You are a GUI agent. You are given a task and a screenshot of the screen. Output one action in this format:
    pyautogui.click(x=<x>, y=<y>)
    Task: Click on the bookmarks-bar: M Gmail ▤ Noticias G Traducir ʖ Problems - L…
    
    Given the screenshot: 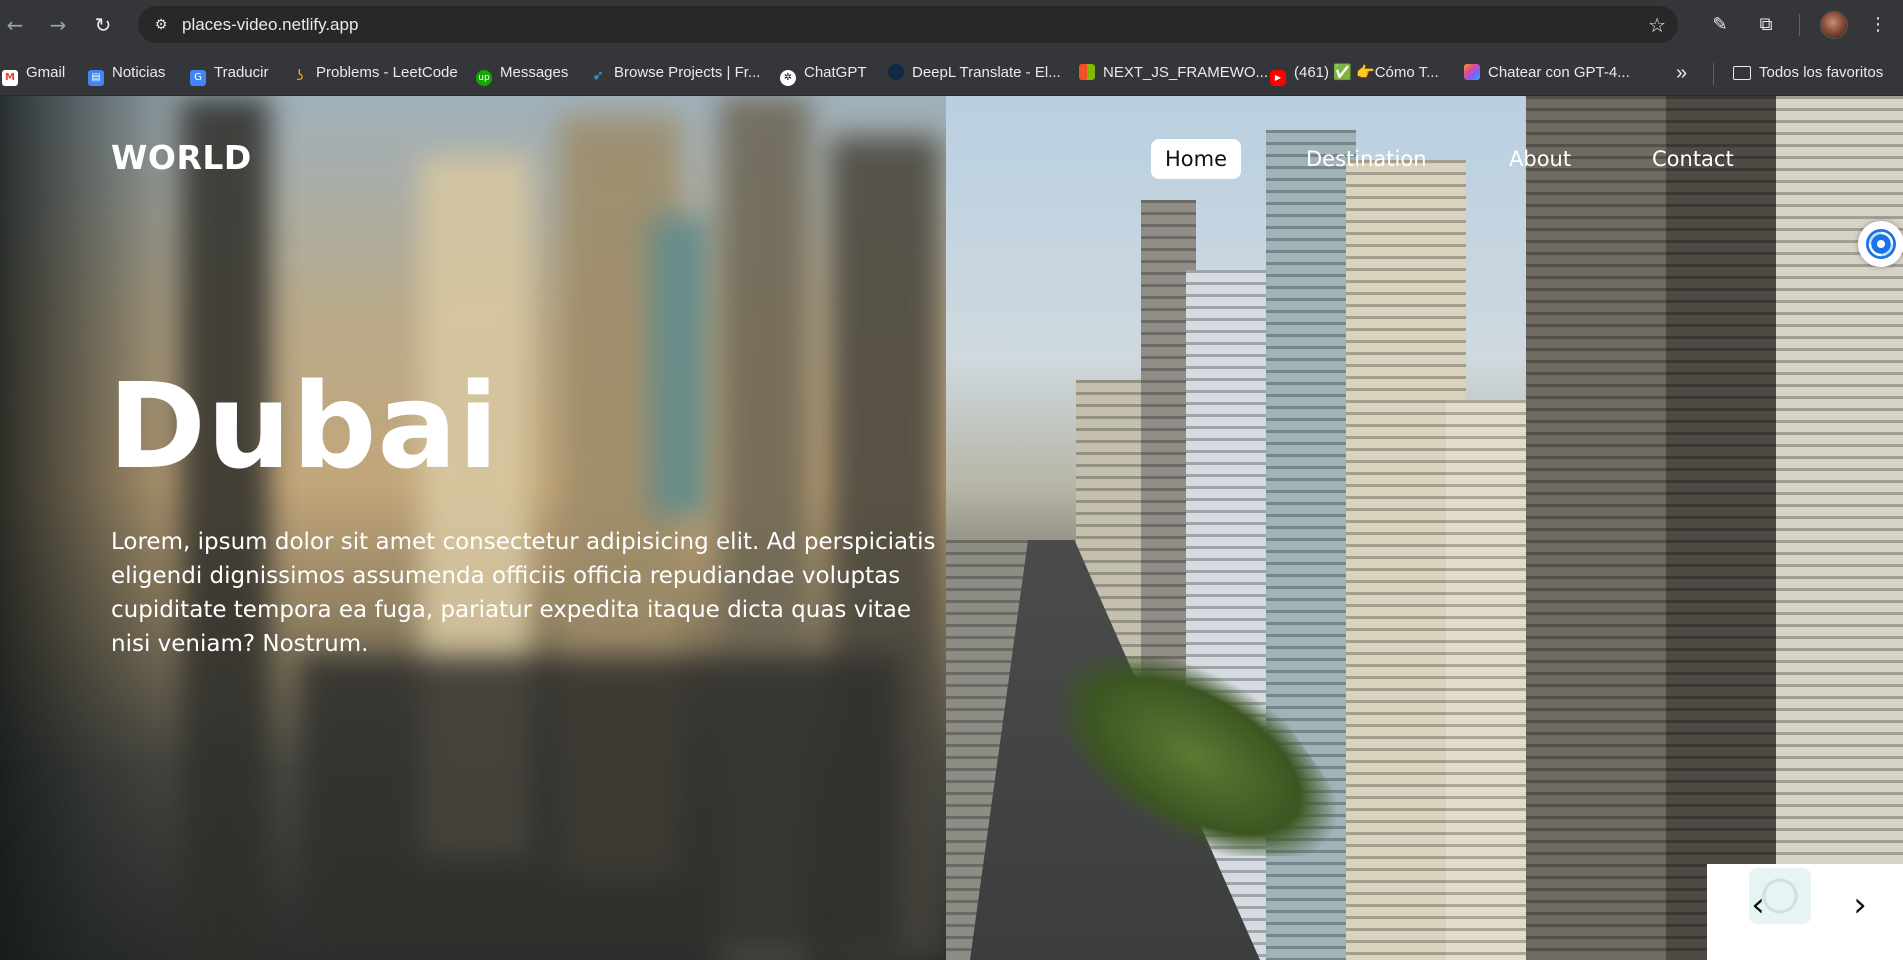 What is the action you would take?
    pyautogui.click(x=951, y=73)
    